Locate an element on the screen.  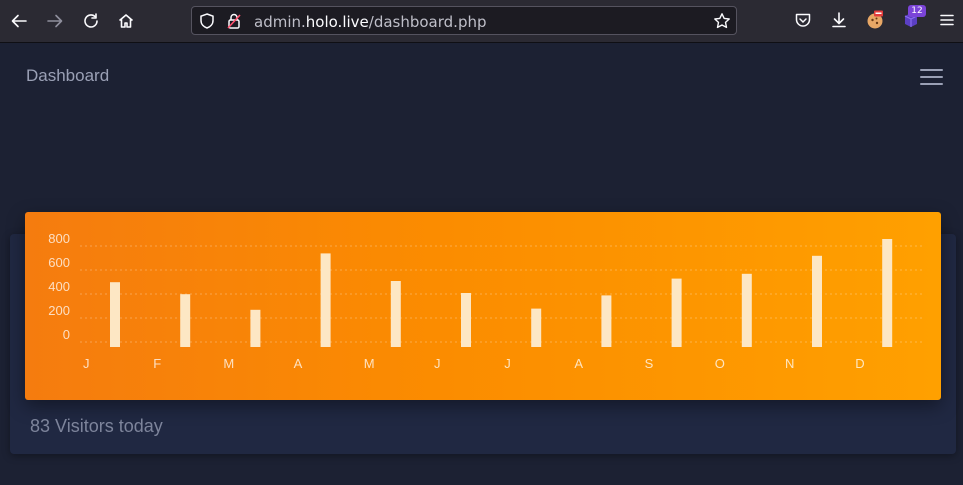
reload-icon is located at coordinates (91, 20).